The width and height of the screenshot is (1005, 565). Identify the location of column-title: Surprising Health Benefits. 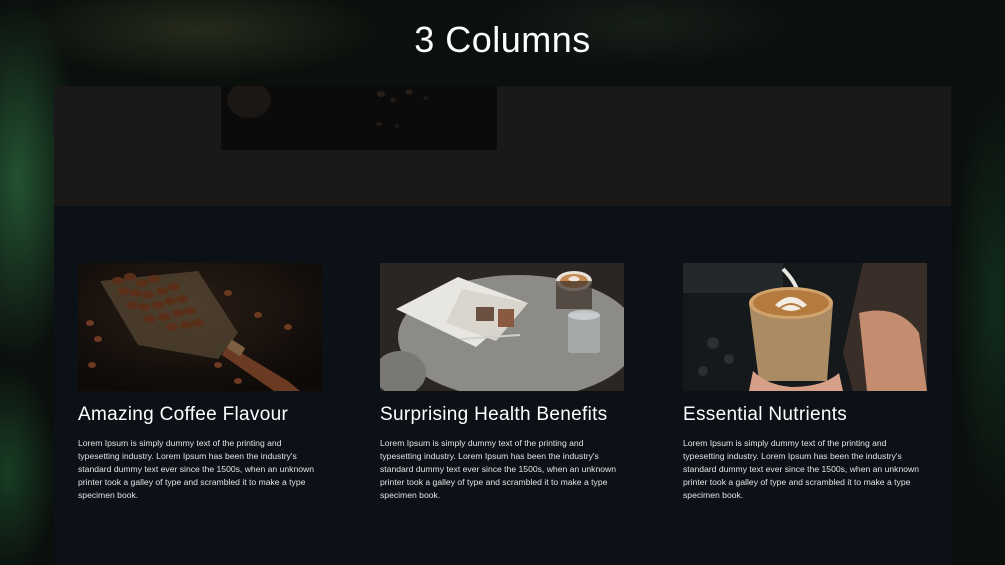
(494, 414).